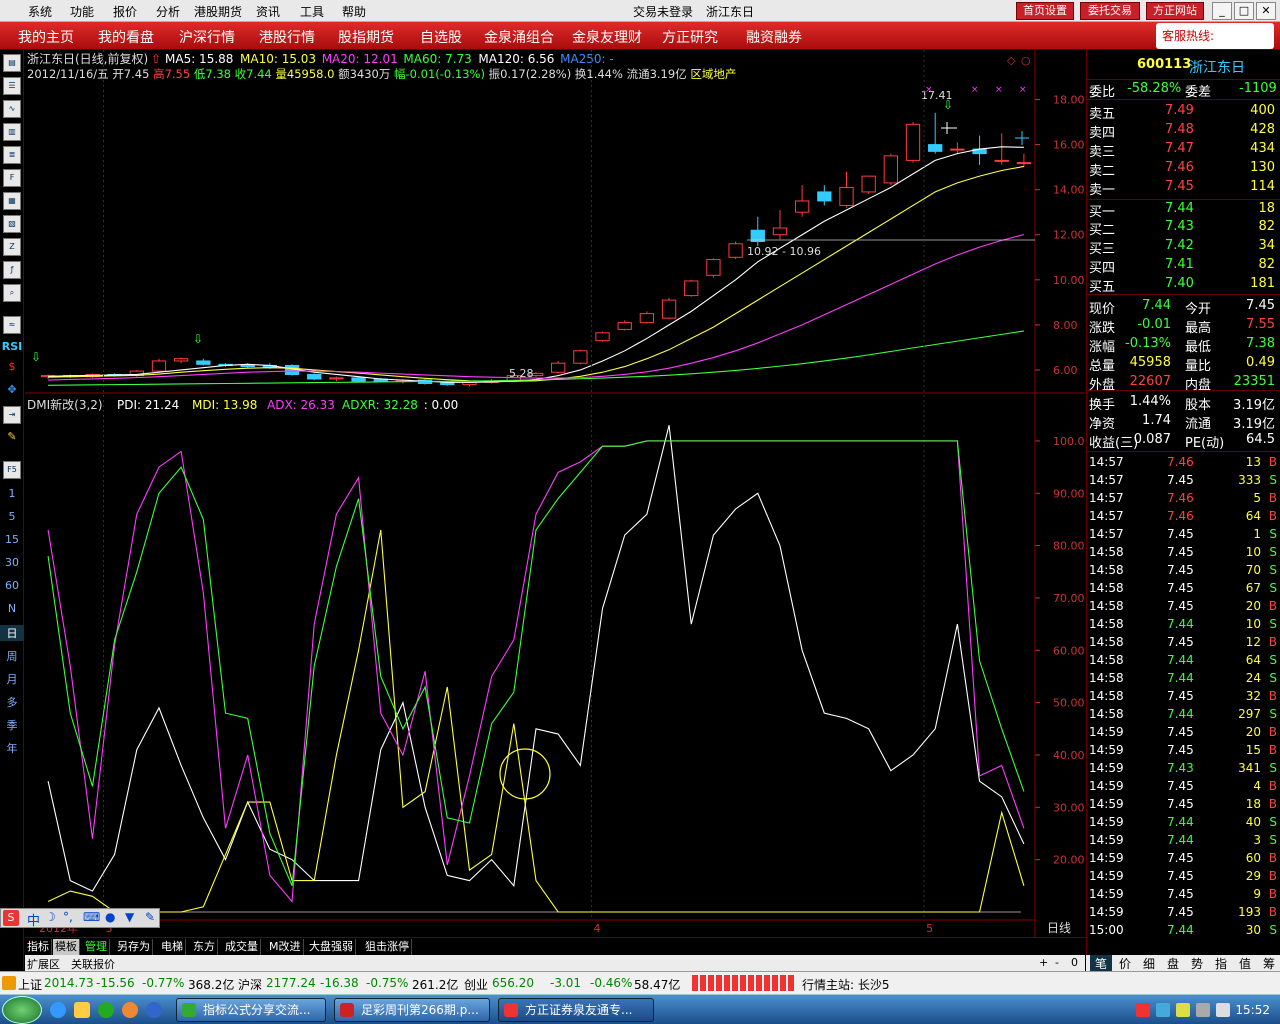 Image resolution: width=1280 pixels, height=1024 pixels. I want to click on extension-area: 扩展区, so click(43, 964).